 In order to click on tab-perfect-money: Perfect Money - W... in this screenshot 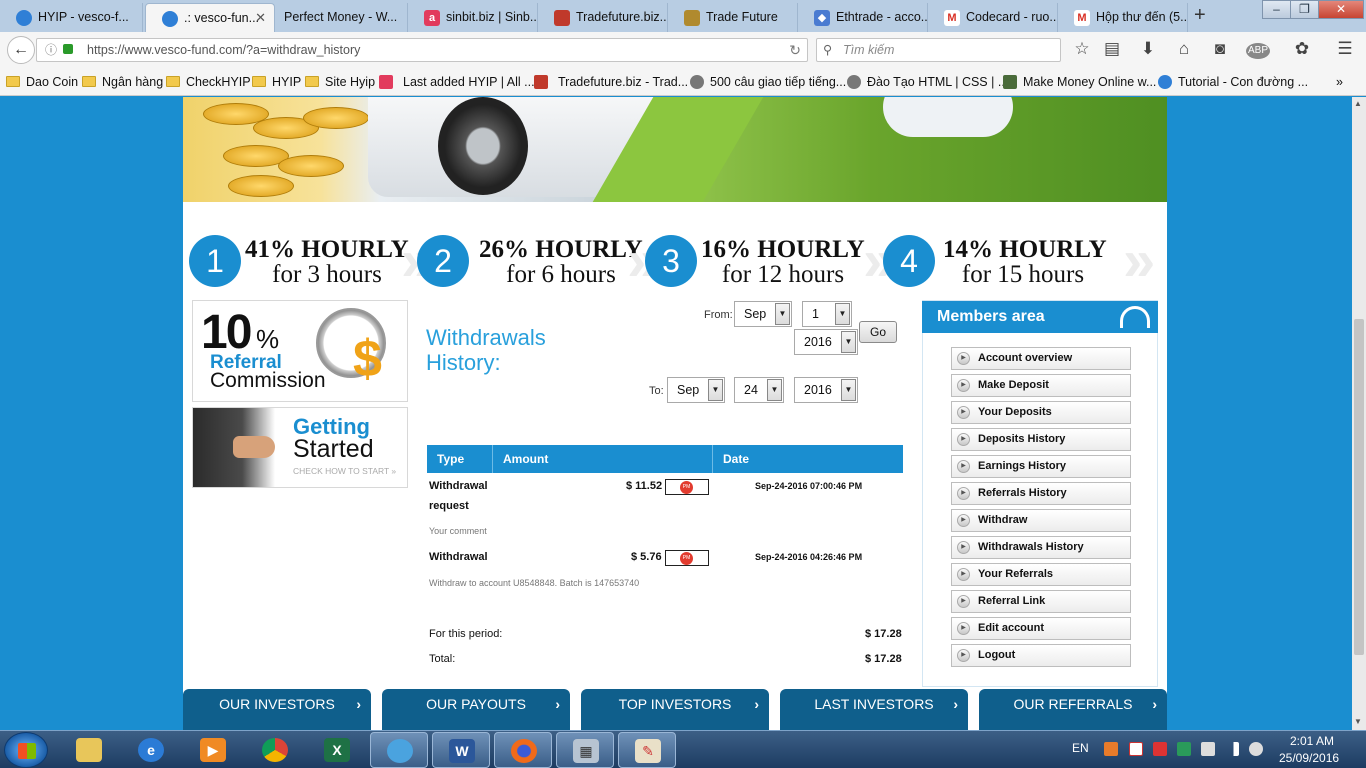, I will do `click(342, 17)`.